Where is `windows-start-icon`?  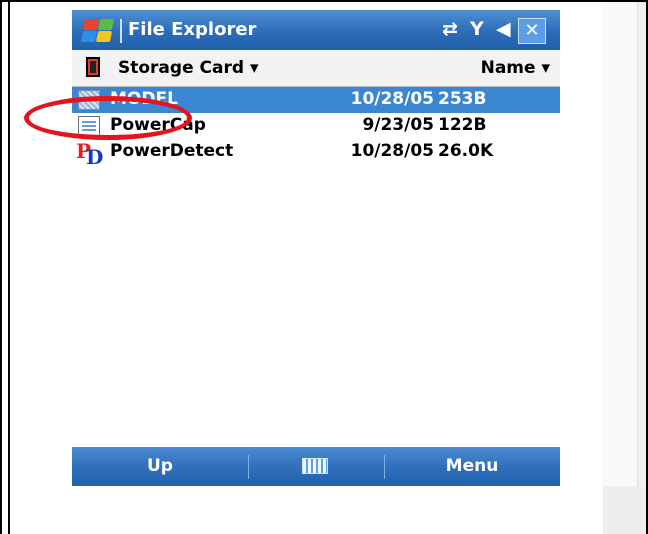 windows-start-icon is located at coordinates (97, 30).